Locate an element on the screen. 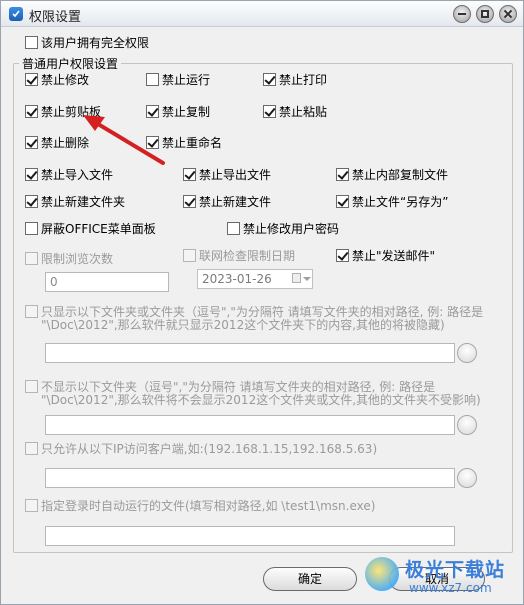  perm-forbid-save-as: 禁止文件“另存为” is located at coordinates (392, 201).